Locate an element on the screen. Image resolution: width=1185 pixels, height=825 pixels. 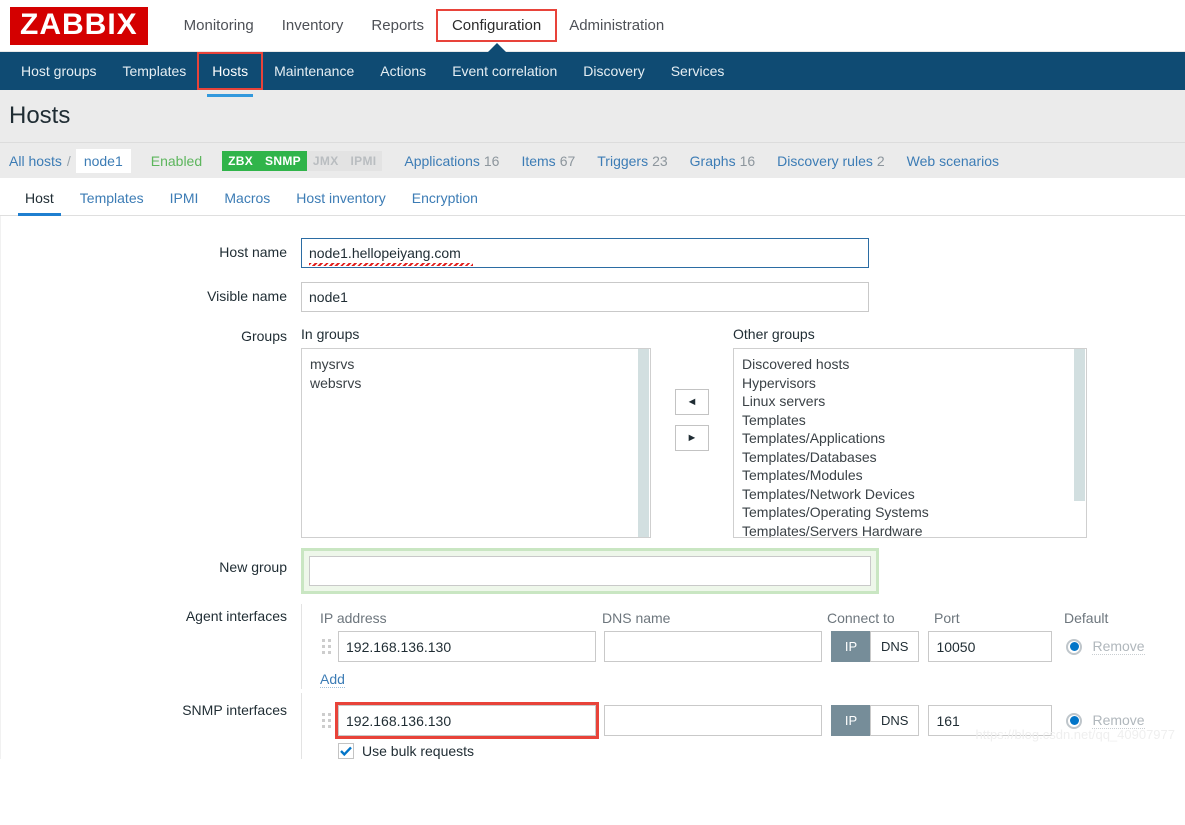
subnav-item-hosts: Hosts is located at coordinates (230, 74).